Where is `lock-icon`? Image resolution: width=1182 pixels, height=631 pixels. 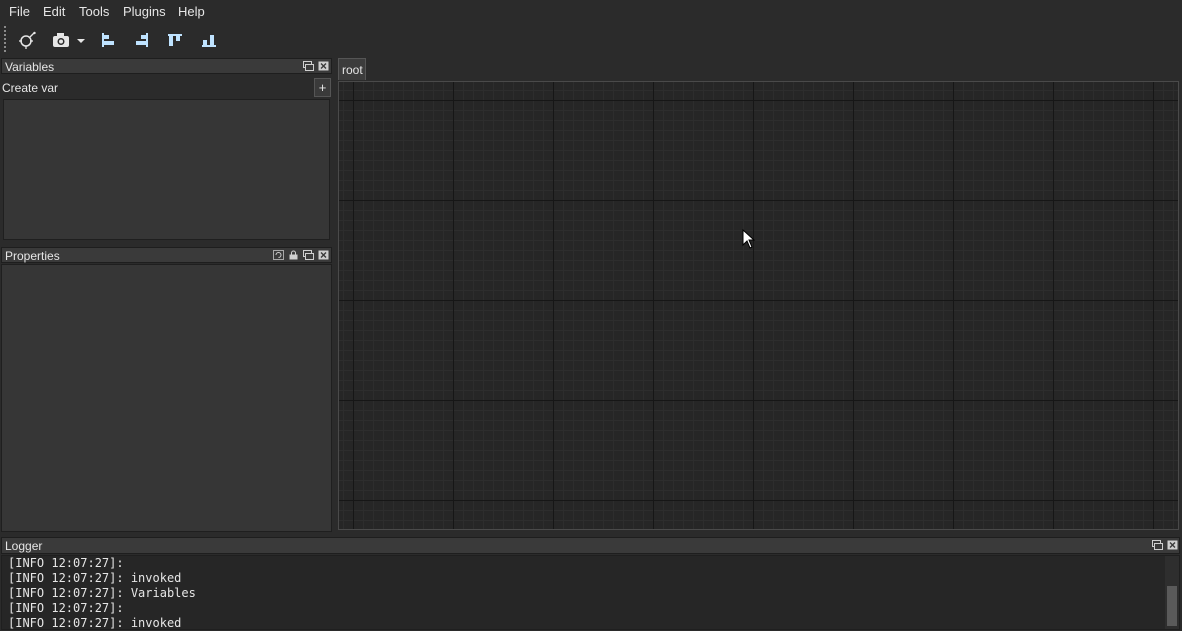 lock-icon is located at coordinates (293, 255).